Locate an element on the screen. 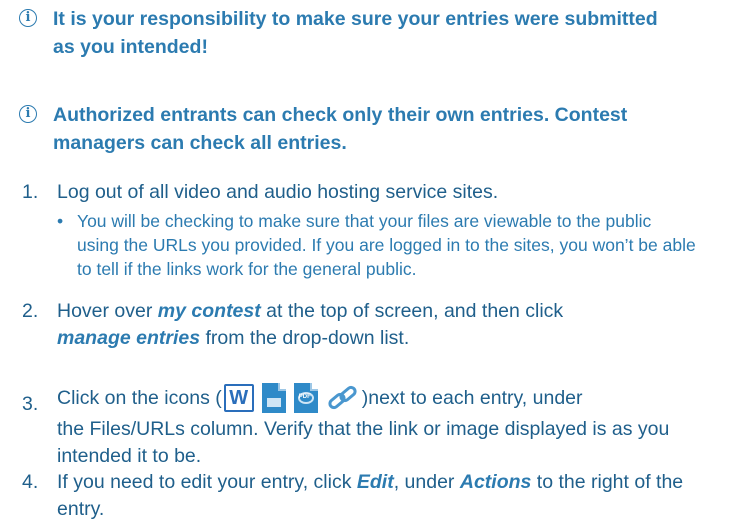 The width and height of the screenshot is (730, 529). edit-emphasis: Edit is located at coordinates (375, 482).